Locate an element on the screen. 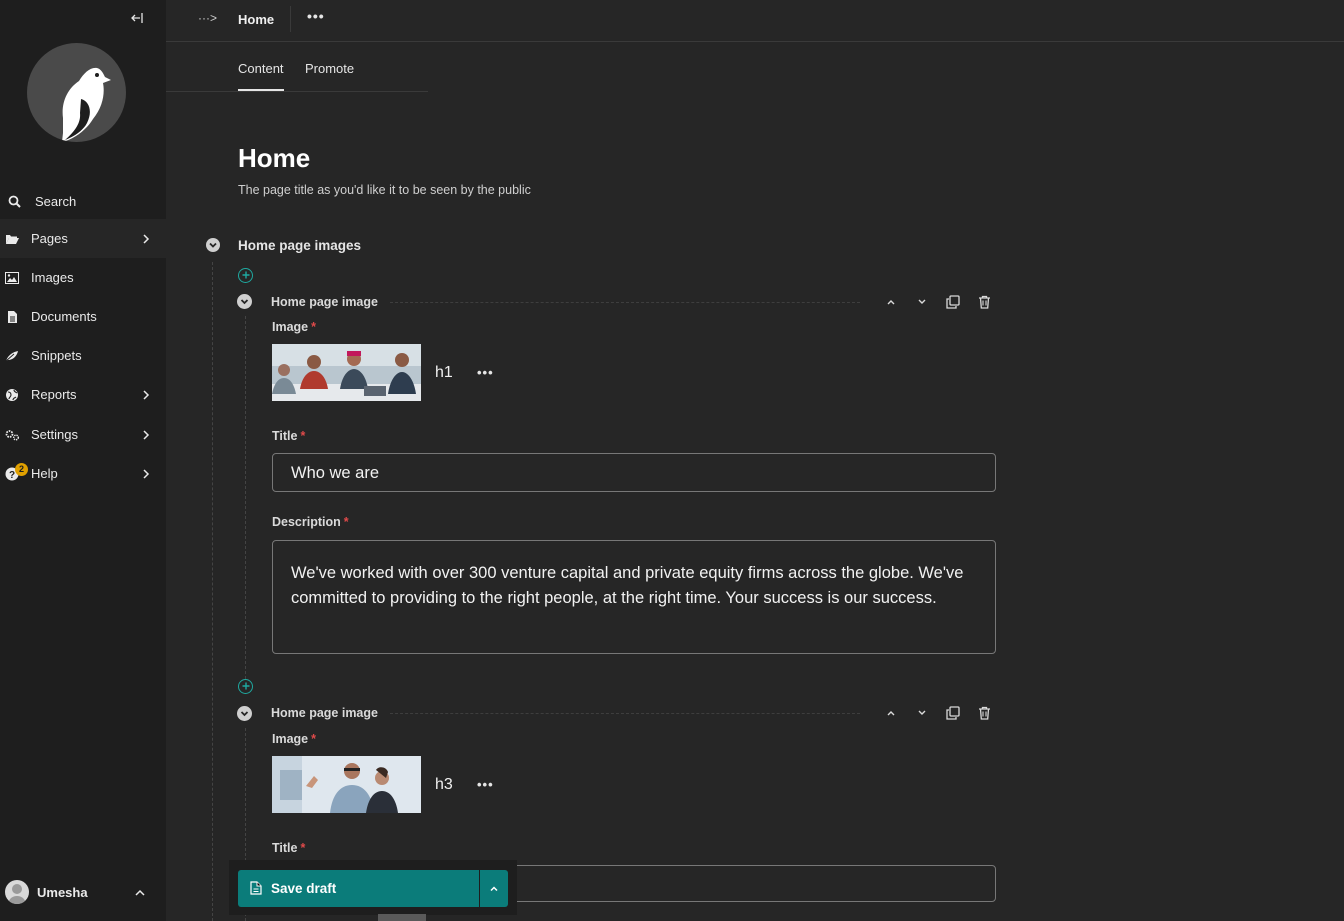 This screenshot has width=1344, height=921. description-field-label: Description * is located at coordinates (310, 522).